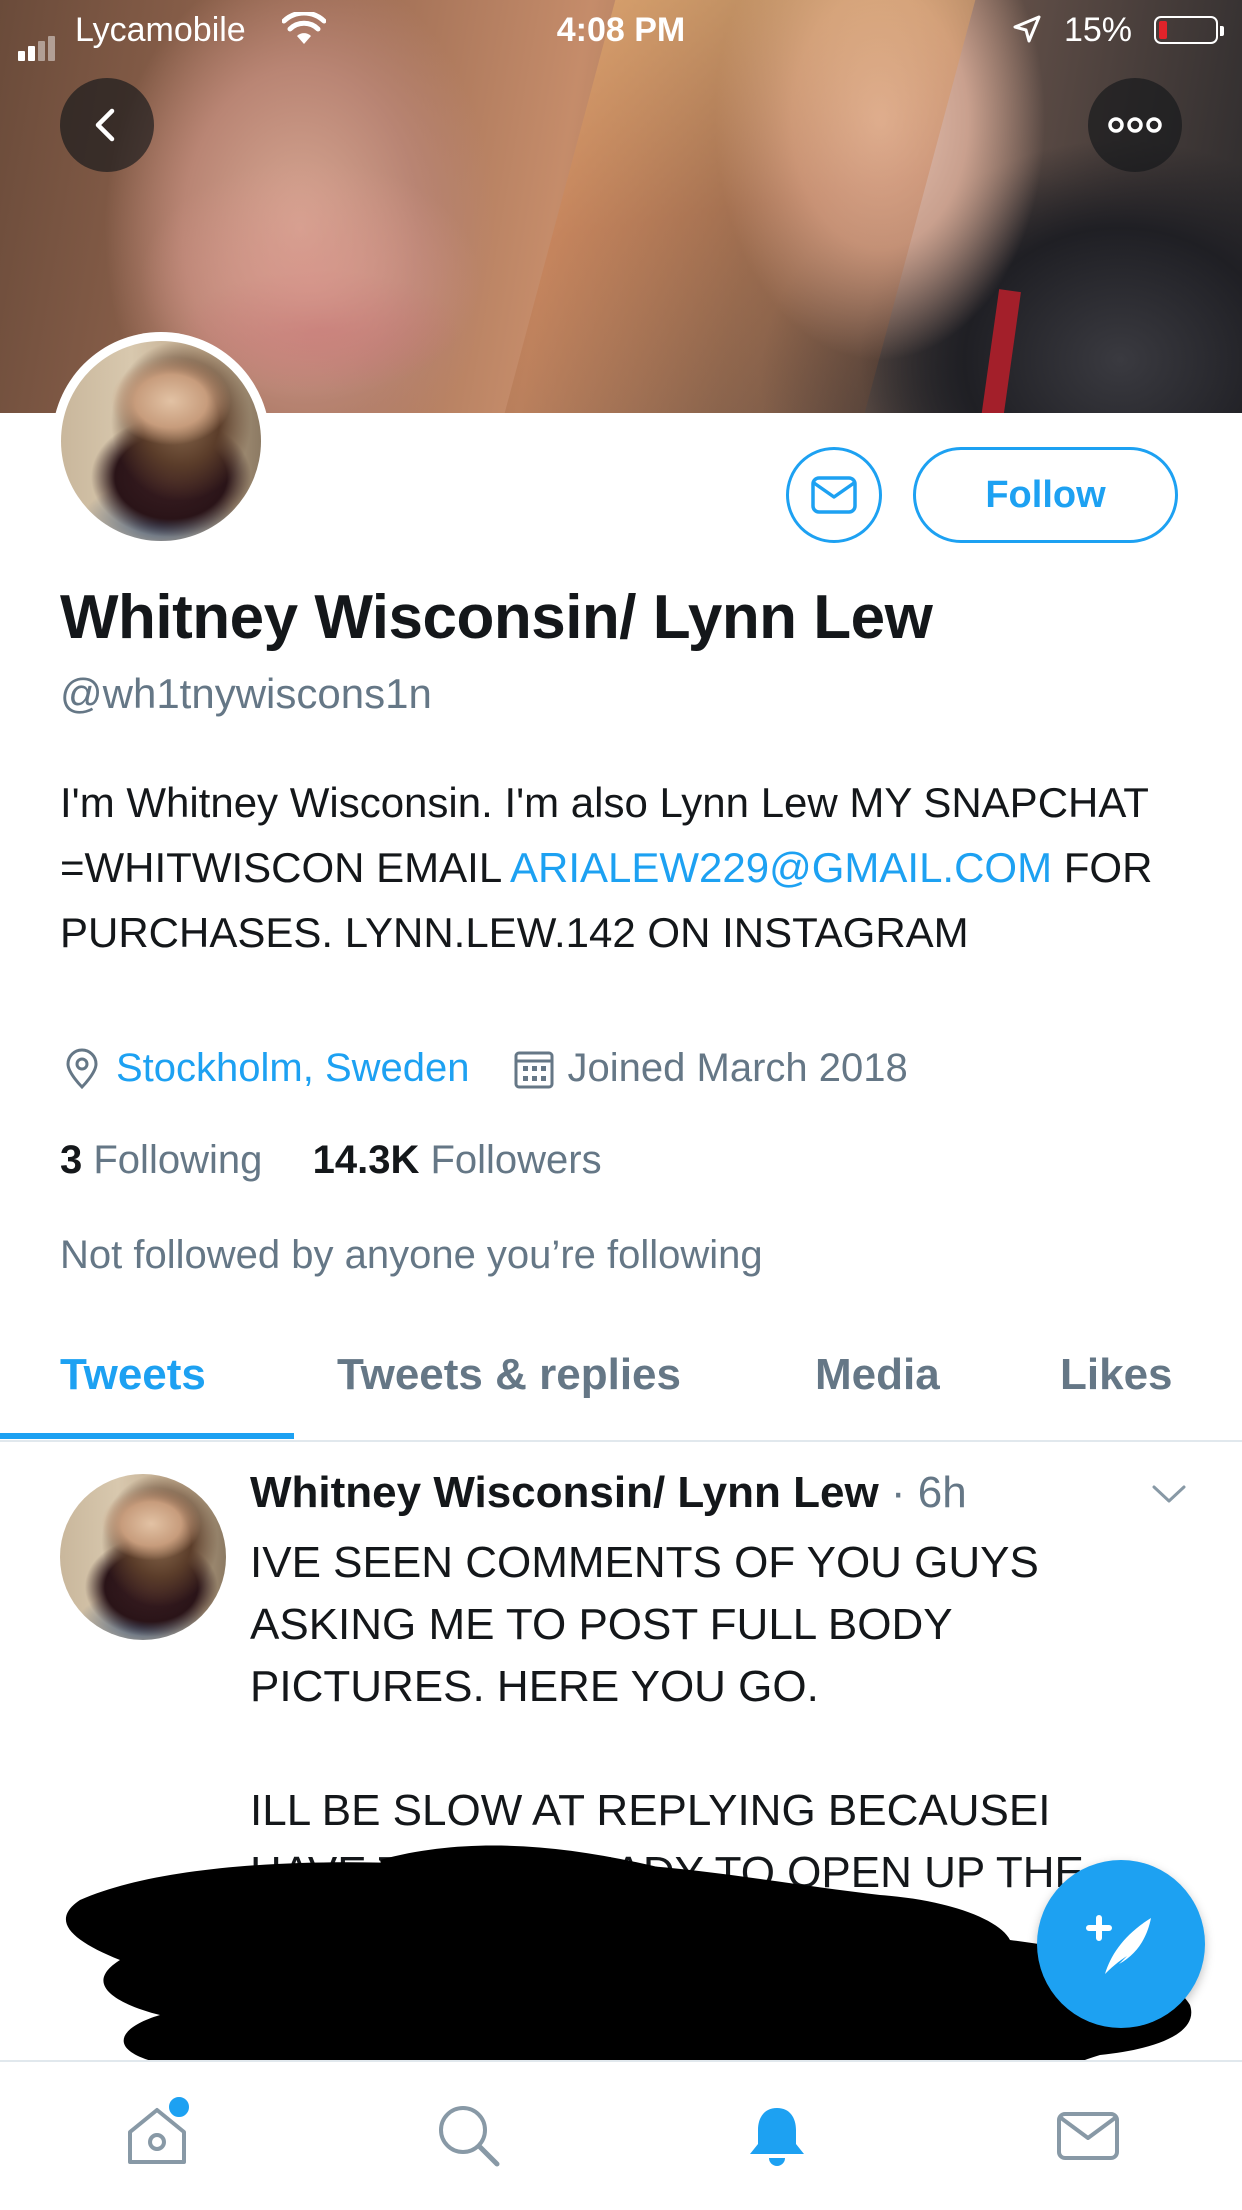 The image size is (1242, 2210). I want to click on following-label: Following, so click(178, 1160).